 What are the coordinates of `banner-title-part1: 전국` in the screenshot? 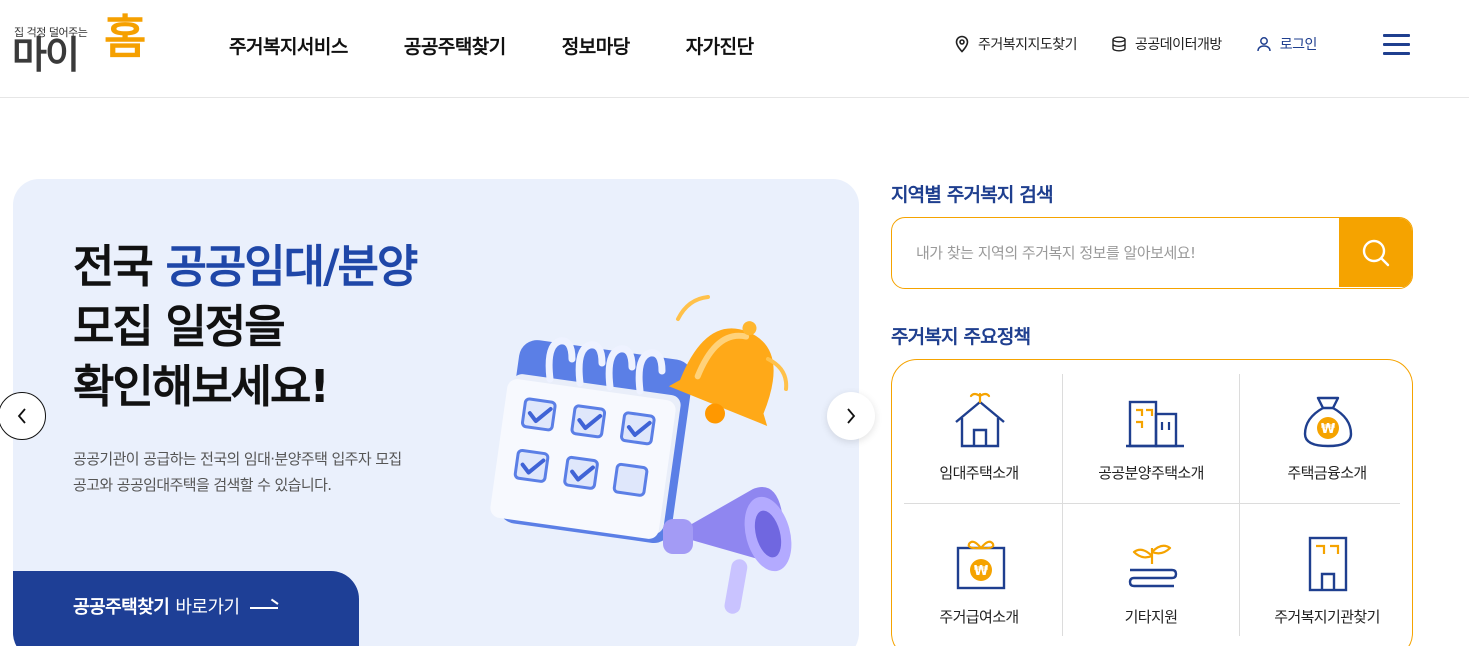 It's located at (119, 266).